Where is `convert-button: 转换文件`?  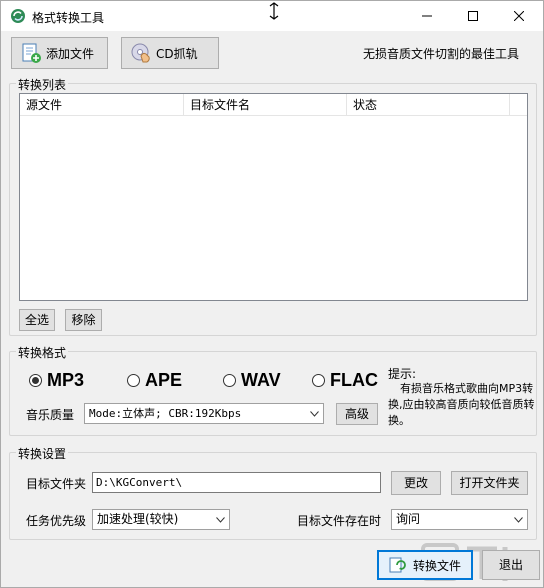
convert-button: 转换文件 is located at coordinates (425, 565).